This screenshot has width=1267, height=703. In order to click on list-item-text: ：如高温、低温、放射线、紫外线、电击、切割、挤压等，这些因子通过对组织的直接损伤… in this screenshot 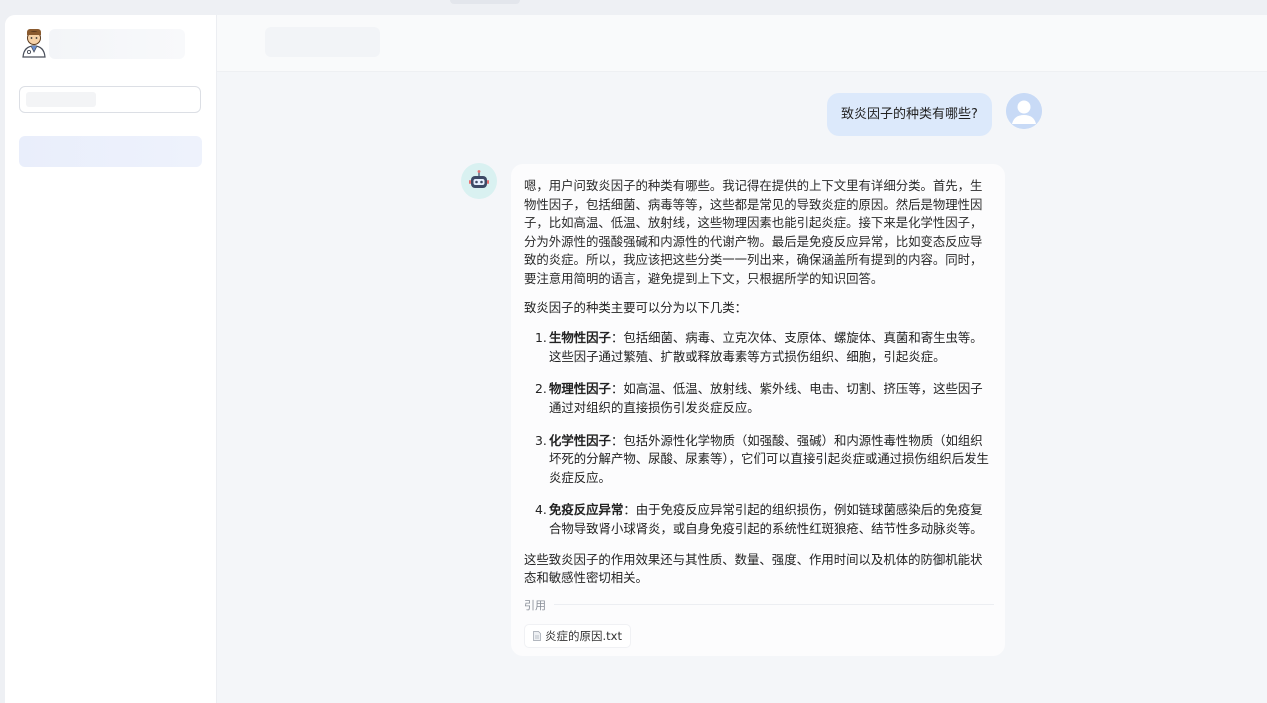, I will do `click(766, 398)`.